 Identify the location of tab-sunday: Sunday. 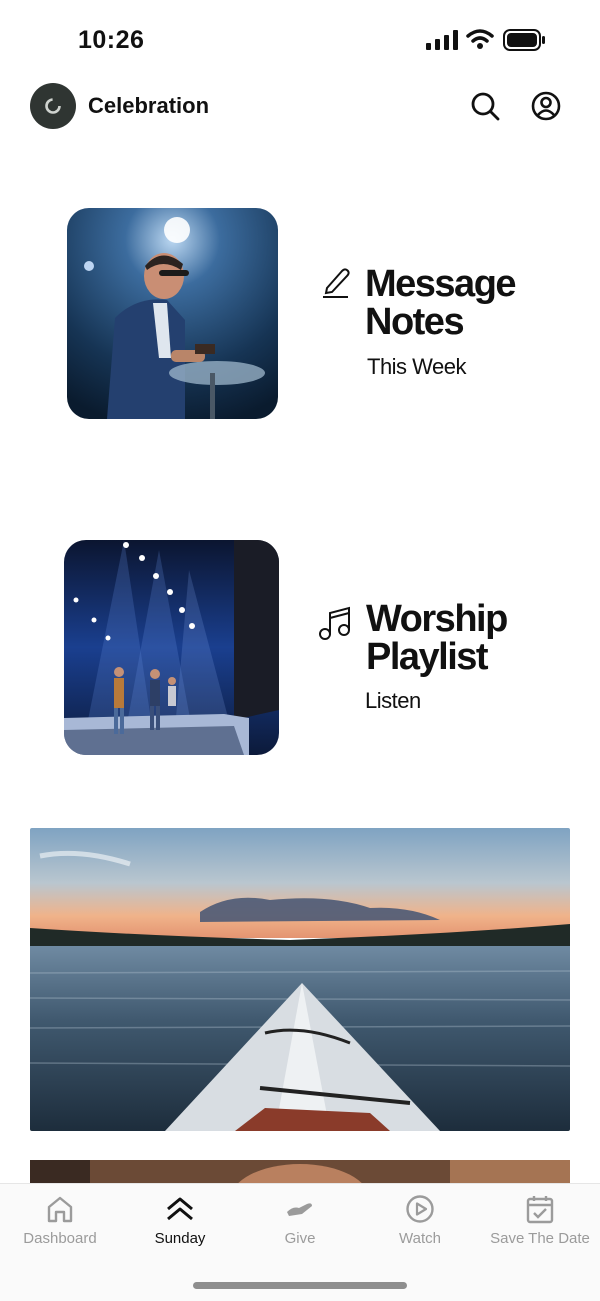
(180, 1220).